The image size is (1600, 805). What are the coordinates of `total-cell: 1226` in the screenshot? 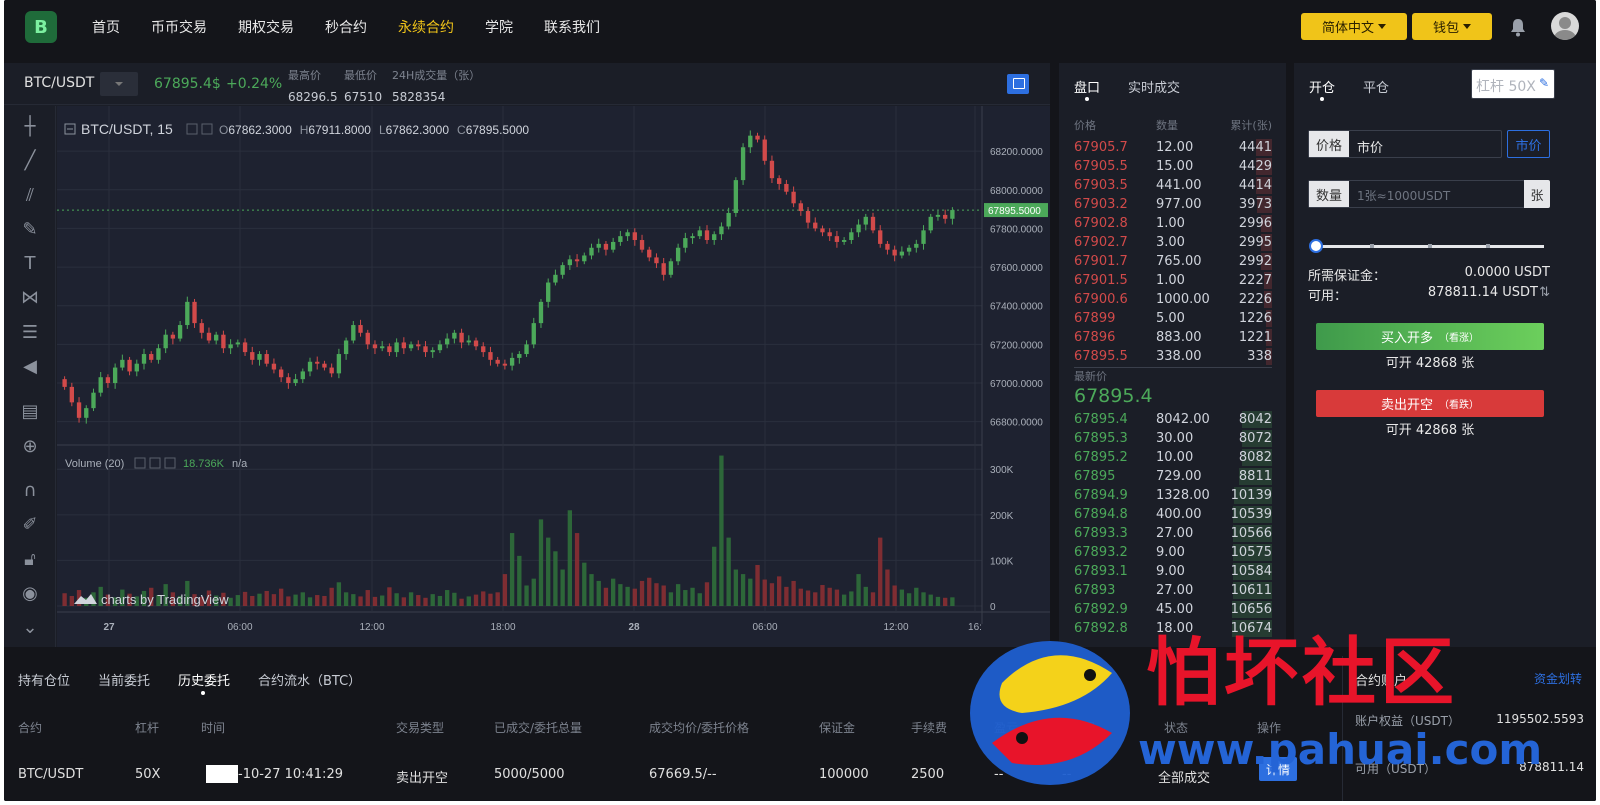 It's located at (1255, 318).